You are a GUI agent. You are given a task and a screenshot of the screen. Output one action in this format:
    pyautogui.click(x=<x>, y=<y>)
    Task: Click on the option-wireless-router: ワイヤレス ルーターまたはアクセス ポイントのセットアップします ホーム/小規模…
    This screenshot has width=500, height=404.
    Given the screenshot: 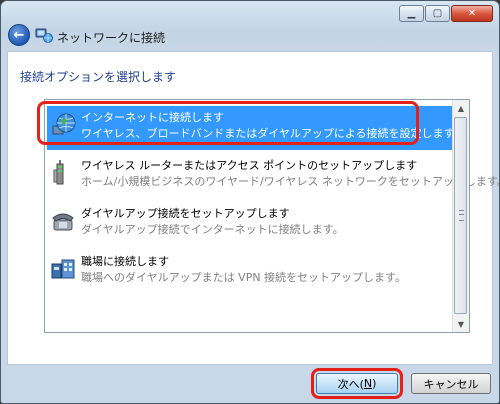 What is the action you would take?
    pyautogui.click(x=273, y=176)
    